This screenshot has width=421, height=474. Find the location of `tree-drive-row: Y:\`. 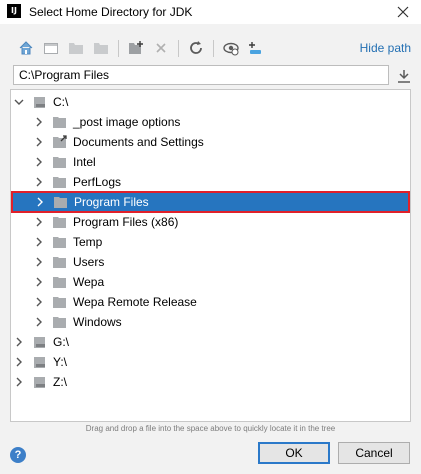

tree-drive-row: Y:\ is located at coordinates (210, 362).